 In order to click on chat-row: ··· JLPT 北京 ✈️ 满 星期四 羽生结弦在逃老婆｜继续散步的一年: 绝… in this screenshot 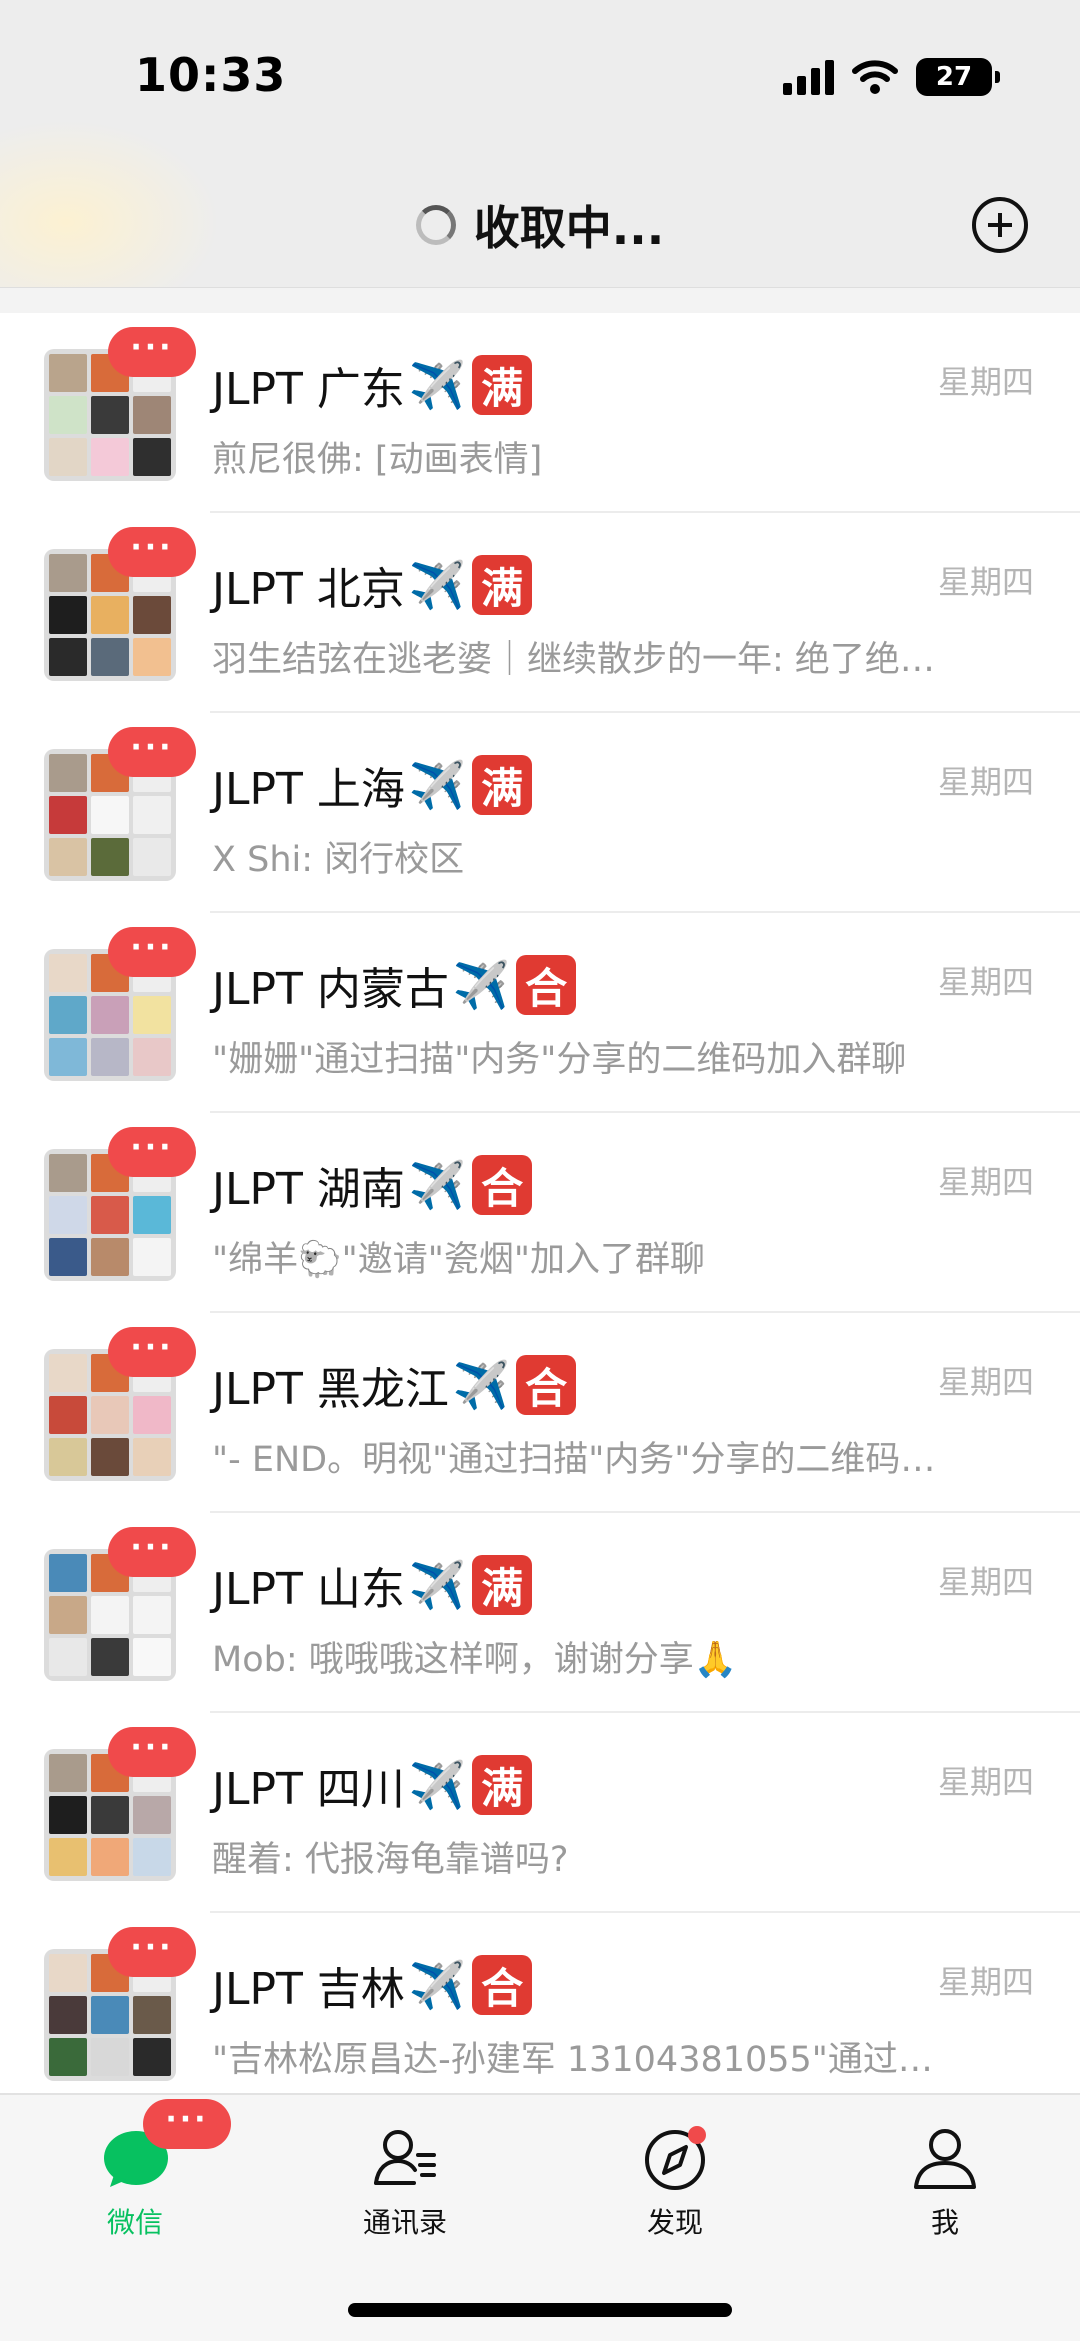, I will do `click(540, 613)`.